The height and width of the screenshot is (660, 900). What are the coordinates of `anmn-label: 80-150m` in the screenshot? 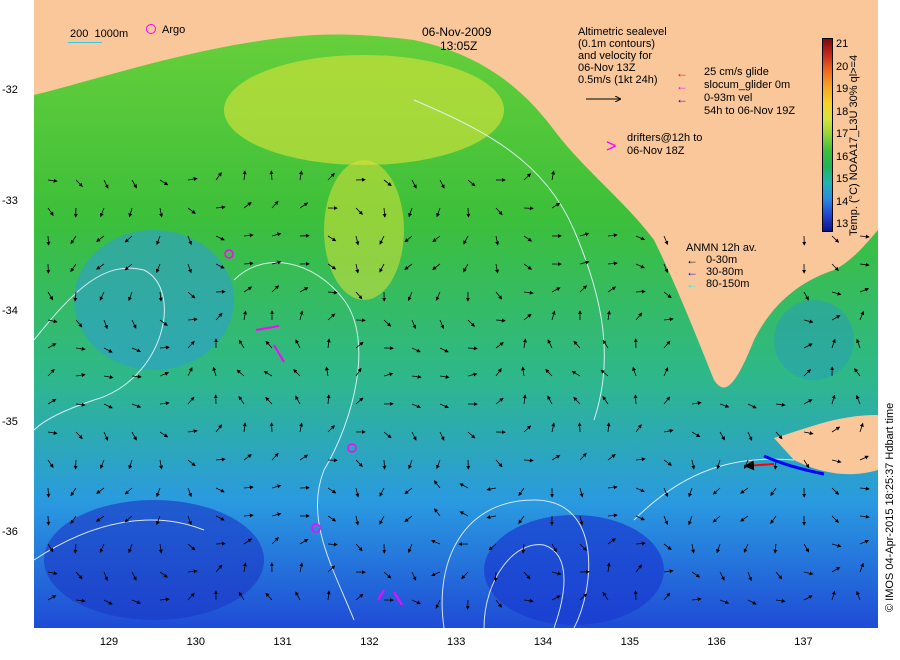 It's located at (728, 284).